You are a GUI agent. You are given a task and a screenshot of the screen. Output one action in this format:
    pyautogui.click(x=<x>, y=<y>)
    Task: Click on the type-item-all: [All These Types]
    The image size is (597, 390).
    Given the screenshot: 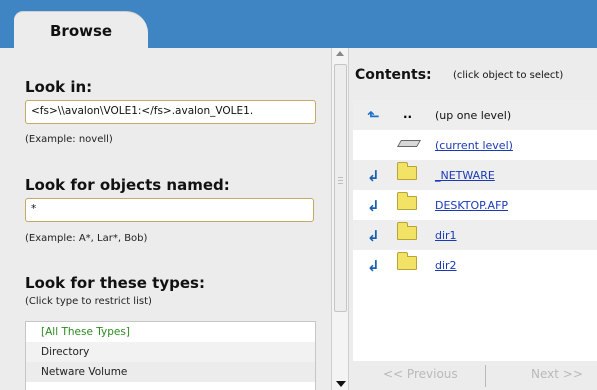 What is the action you would take?
    pyautogui.click(x=170, y=332)
    